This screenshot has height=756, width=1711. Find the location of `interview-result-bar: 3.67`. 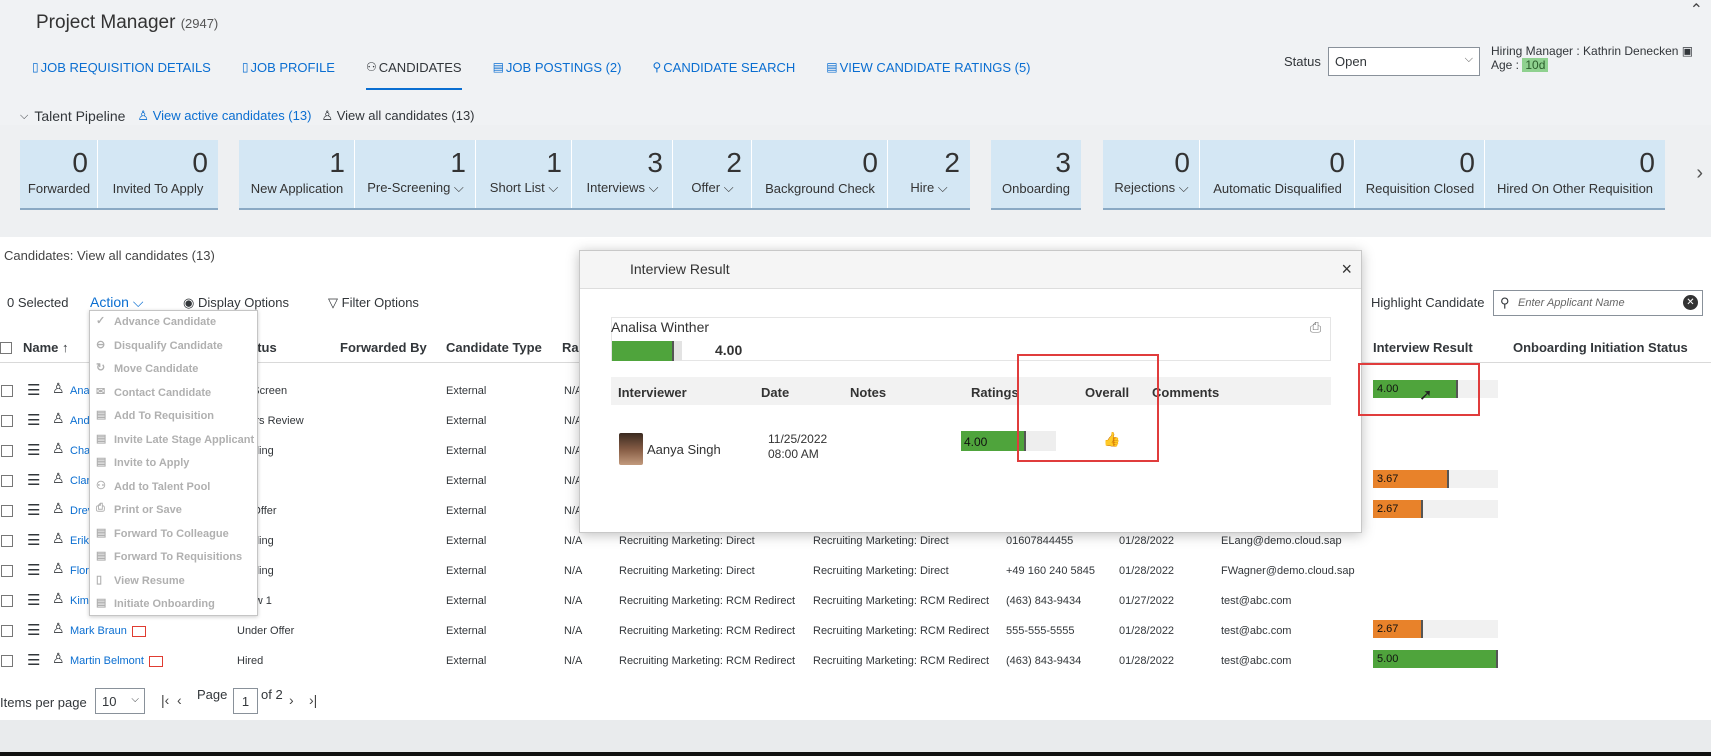

interview-result-bar: 3.67 is located at coordinates (1435, 479).